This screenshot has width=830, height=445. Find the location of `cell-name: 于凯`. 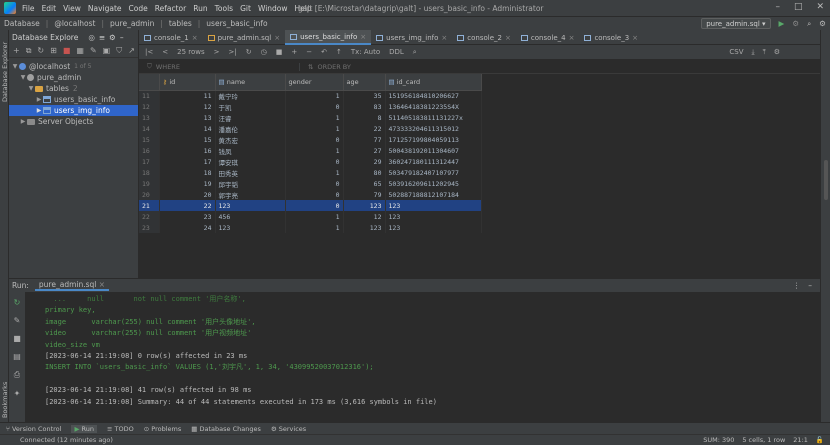

cell-name: 于凯 is located at coordinates (250, 106).